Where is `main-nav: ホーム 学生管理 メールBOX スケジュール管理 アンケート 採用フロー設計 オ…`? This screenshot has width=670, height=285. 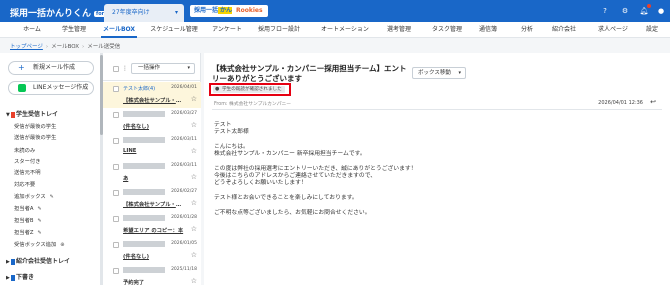
main-nav: ホーム 学生管理 メールBOX スケジュール管理 アンケート 採用フロー設計 オ… is located at coordinates (335, 30).